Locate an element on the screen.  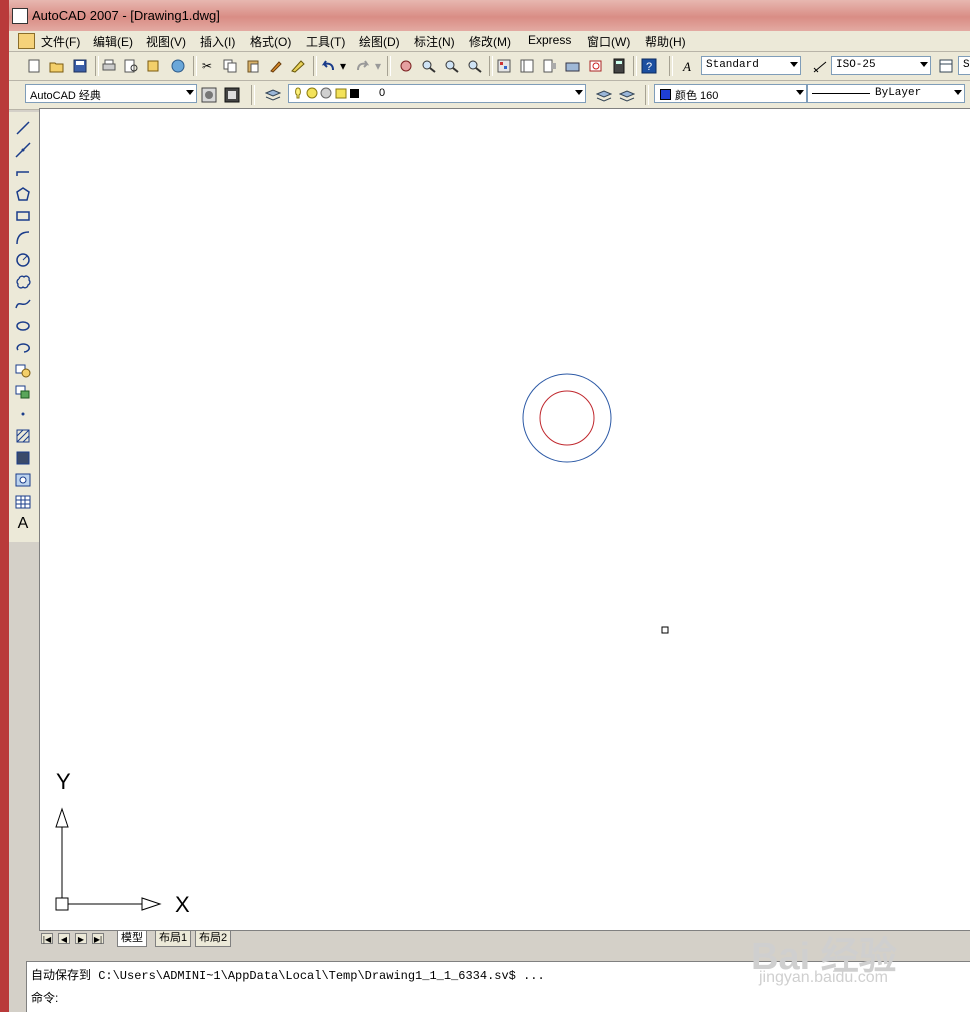
match-properties-icon is located at coordinates (276, 66).